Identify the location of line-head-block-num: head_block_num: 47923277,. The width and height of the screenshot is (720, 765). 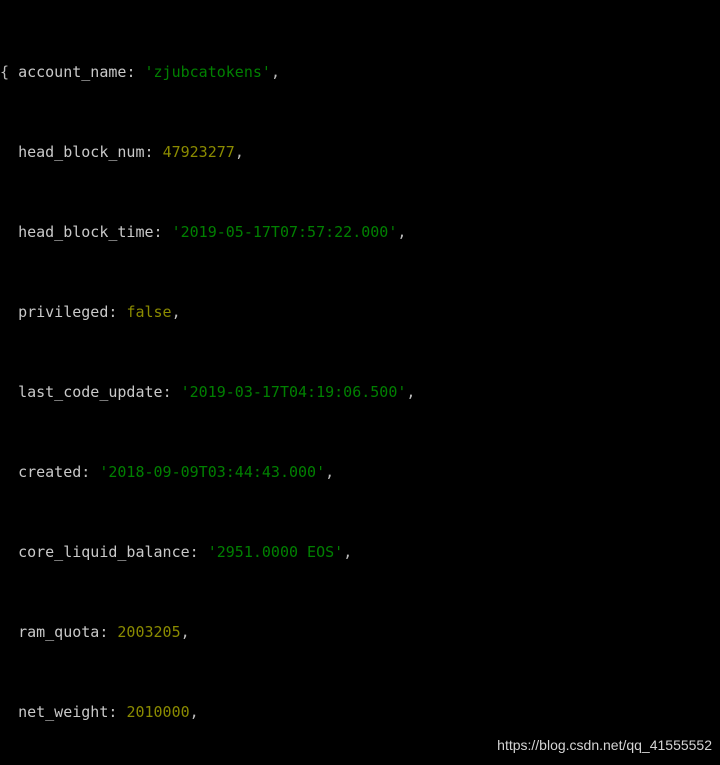
(131, 152).